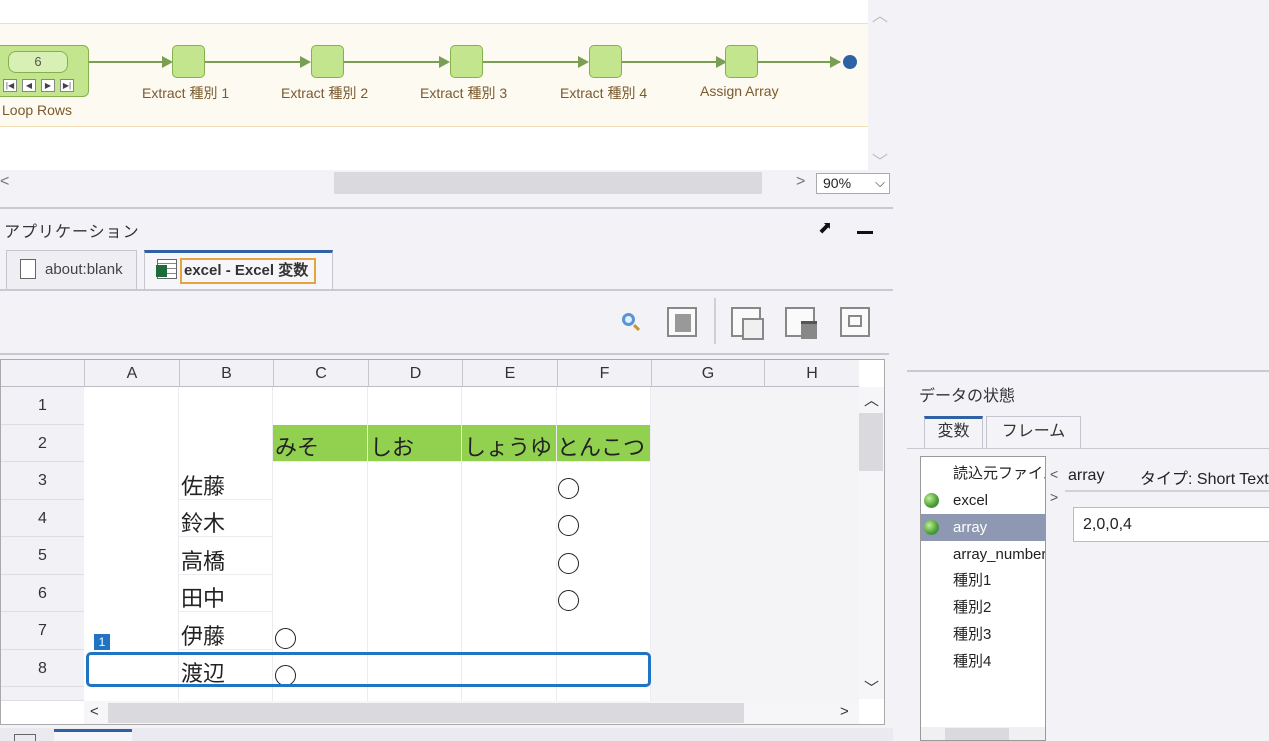 This screenshot has width=1269, height=741. Describe the element at coordinates (548, 183) in the screenshot. I see `workflow-hscroll-thumb` at that location.